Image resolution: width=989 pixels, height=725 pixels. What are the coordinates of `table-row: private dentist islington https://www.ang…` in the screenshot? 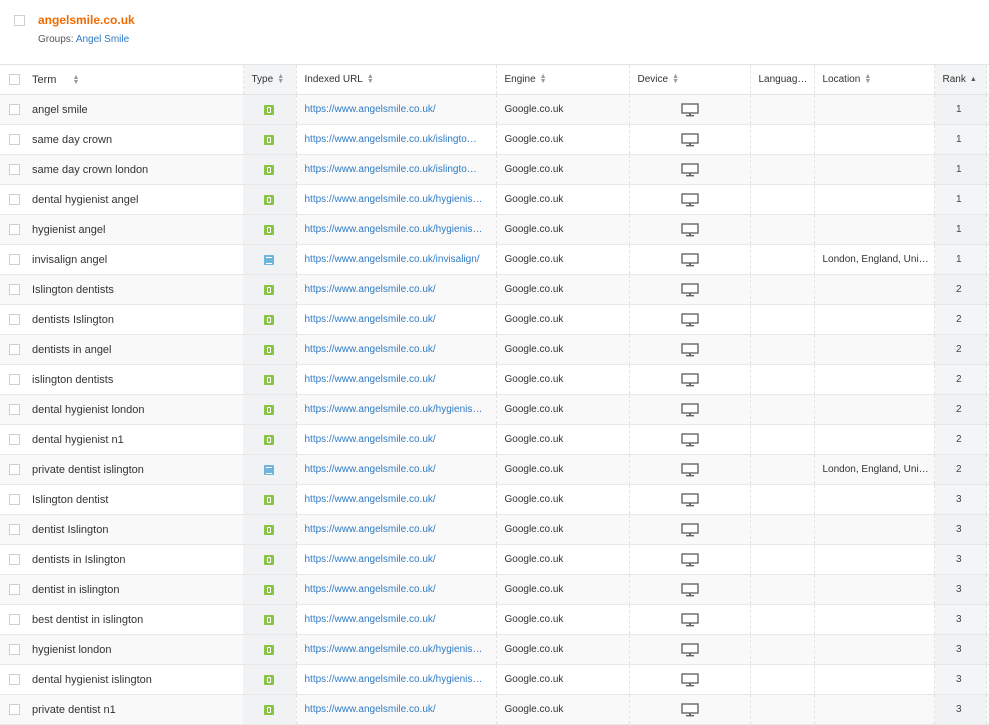 It's located at (494, 469).